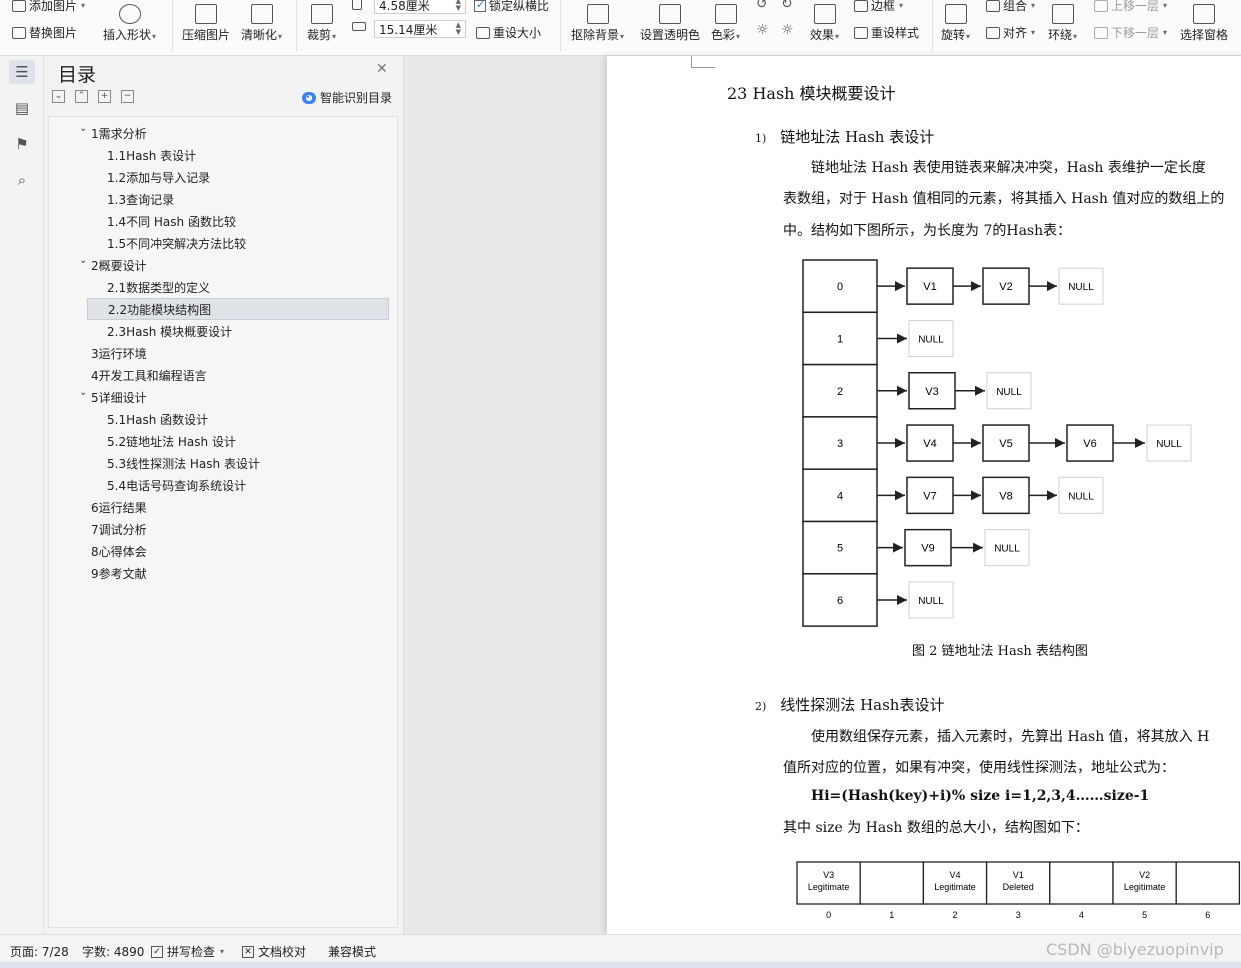 This screenshot has width=1241, height=968. What do you see at coordinates (171, 441) in the screenshot?
I see `toc-item-label: 5.2链地址法 Hash 设计` at bounding box center [171, 441].